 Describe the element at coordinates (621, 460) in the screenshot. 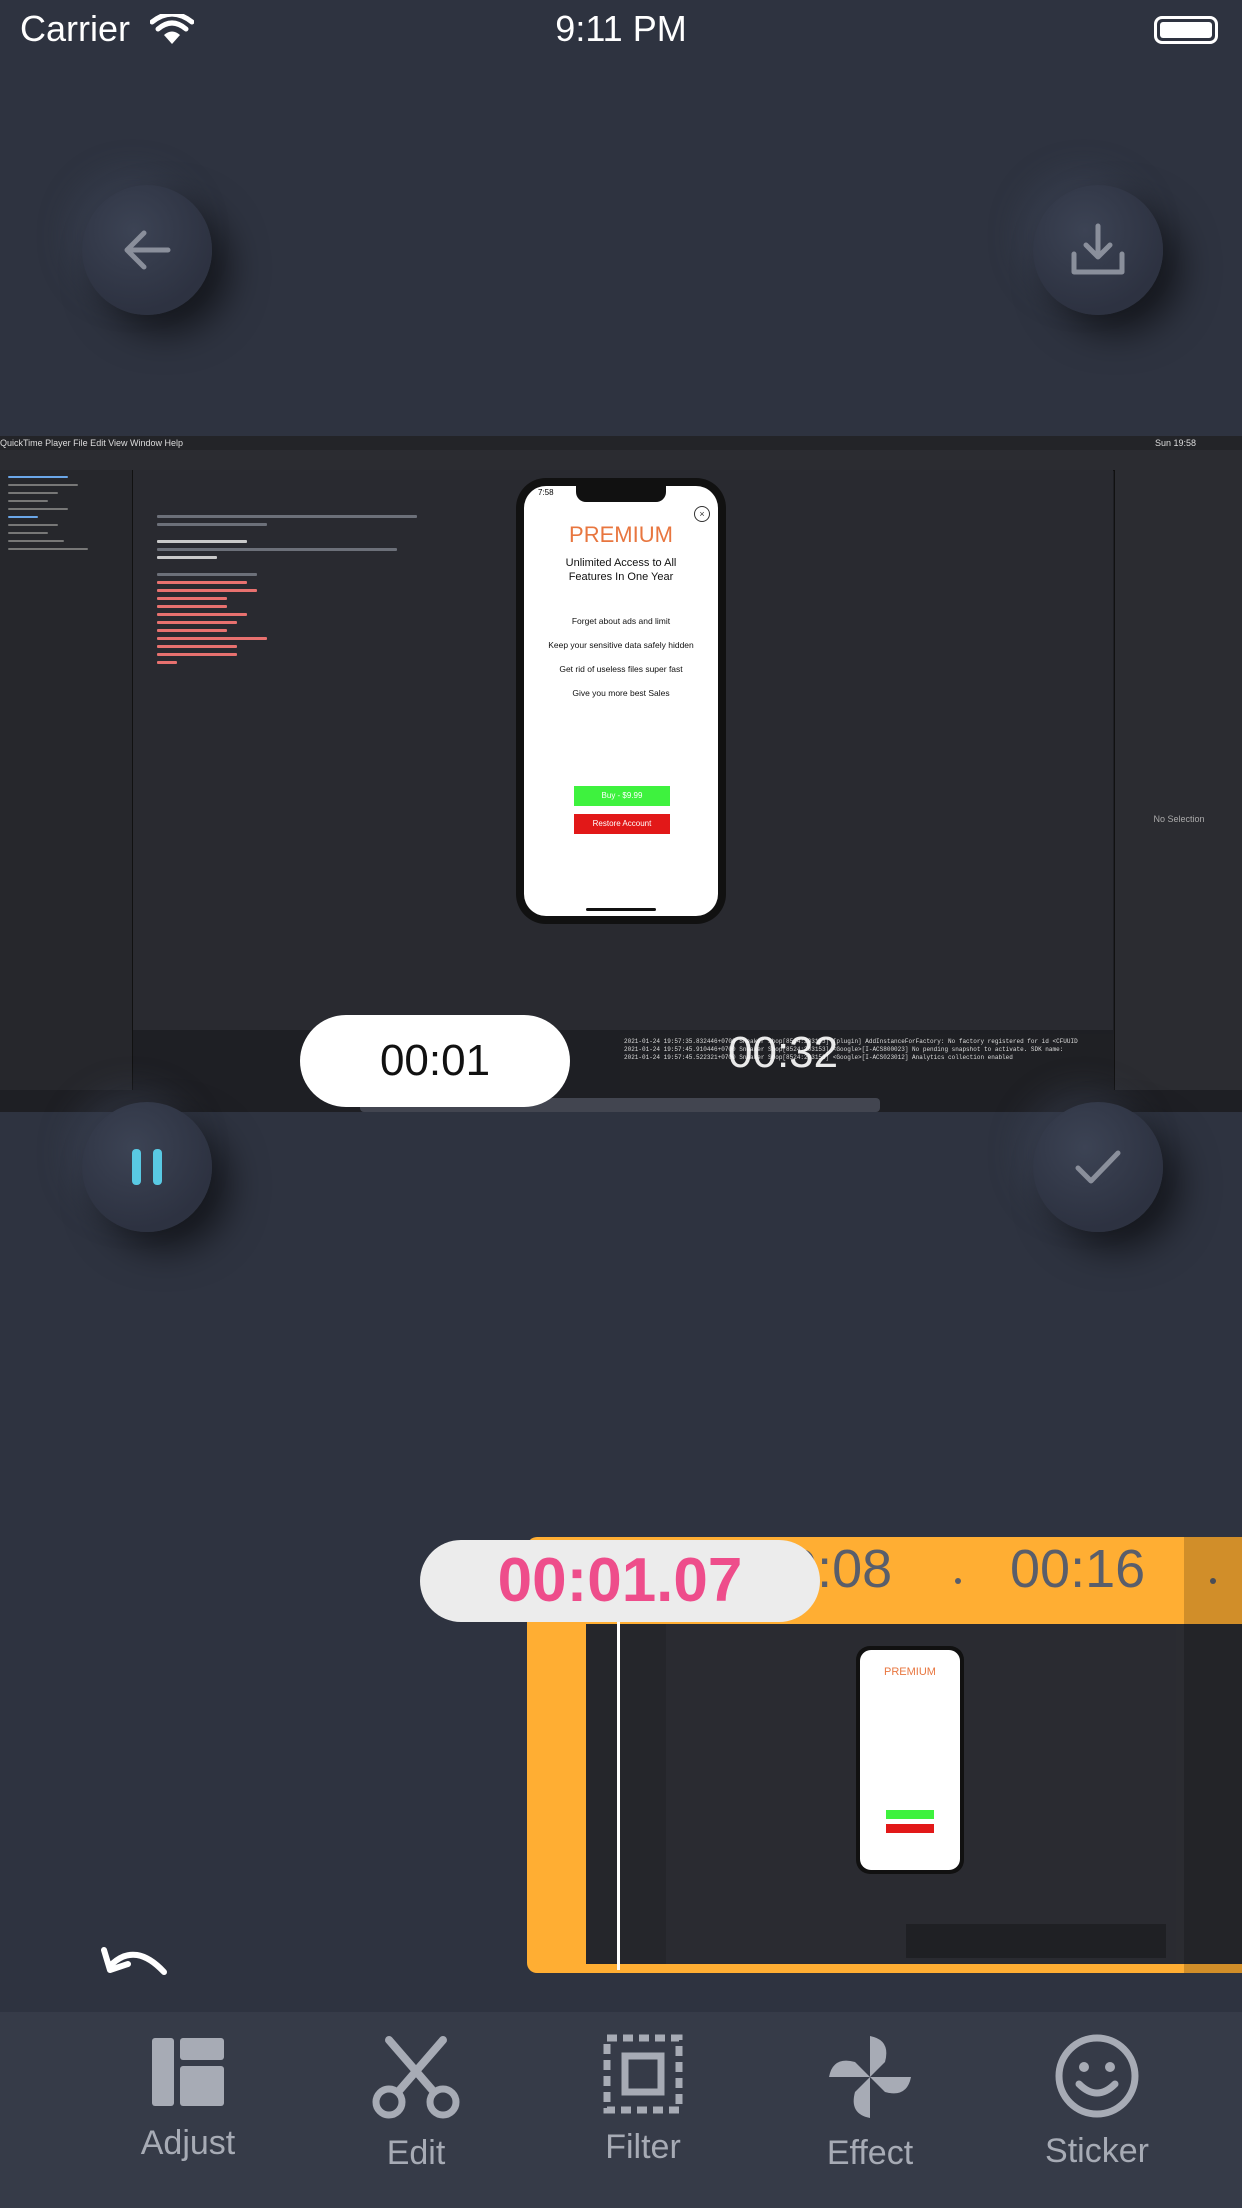

I see `xcode-toolbar` at that location.